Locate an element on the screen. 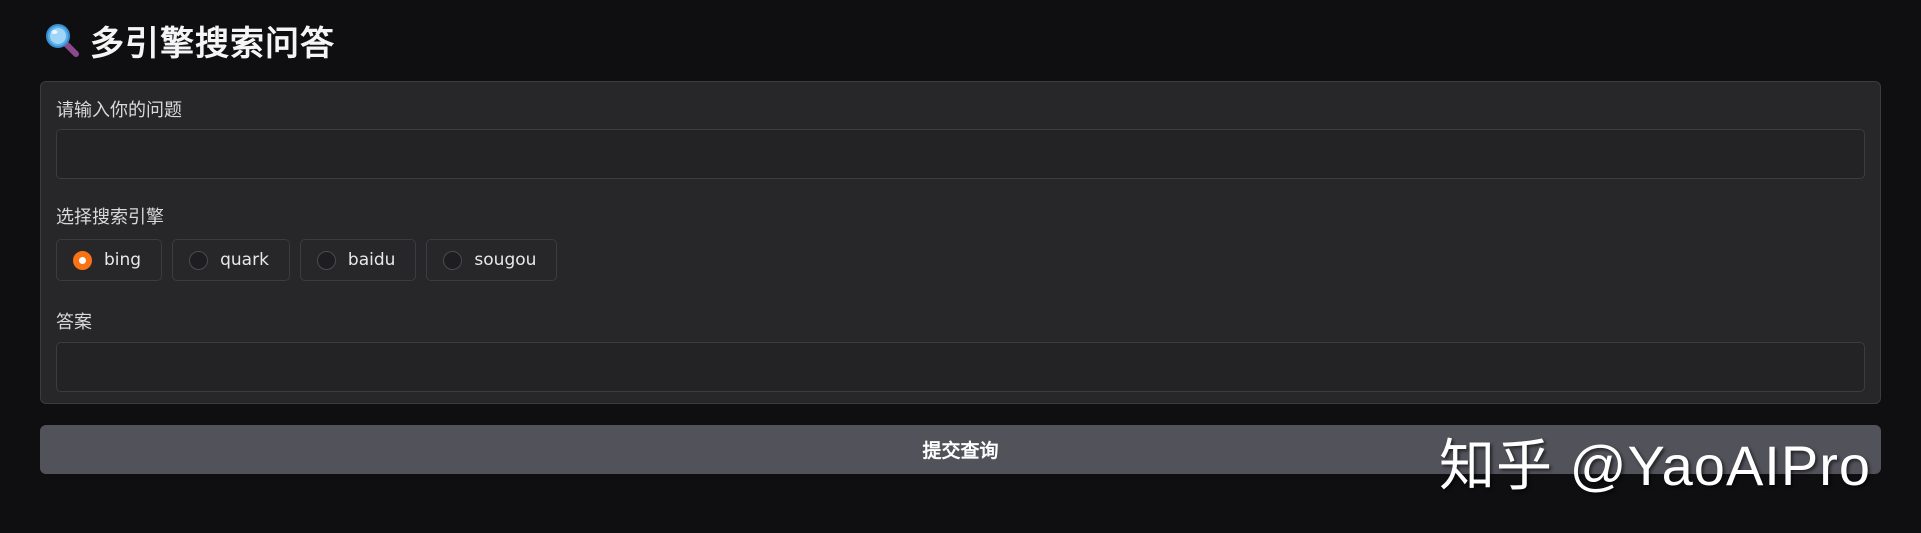  engine-option-quark: quark is located at coordinates (231, 260).